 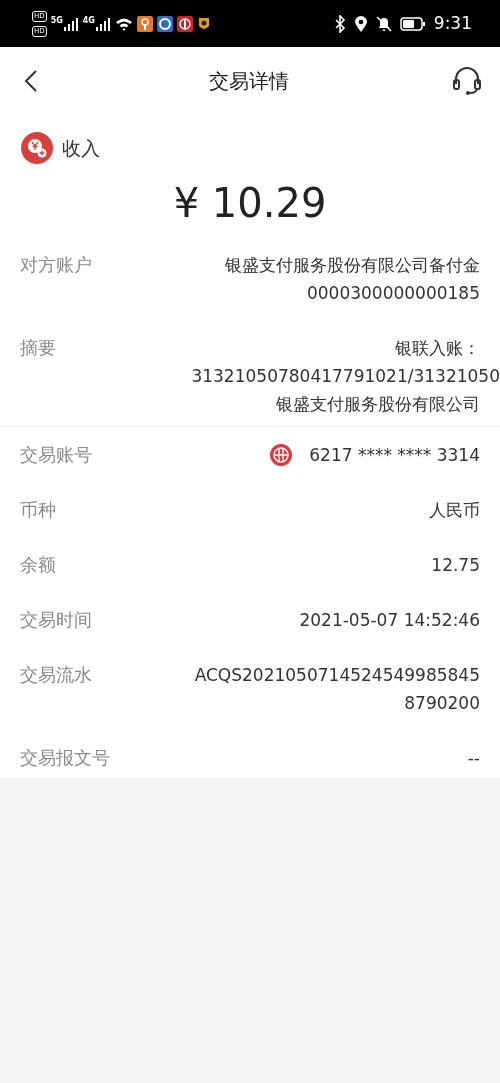 I want to click on field-value: 2021-05-07 14:52:46, so click(x=389, y=620).